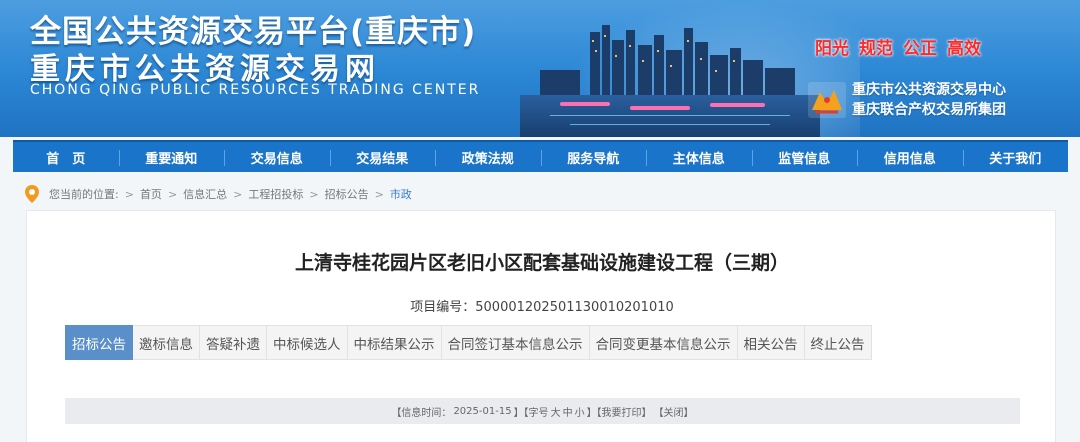  I want to click on city-skyline-image, so click(670, 81).